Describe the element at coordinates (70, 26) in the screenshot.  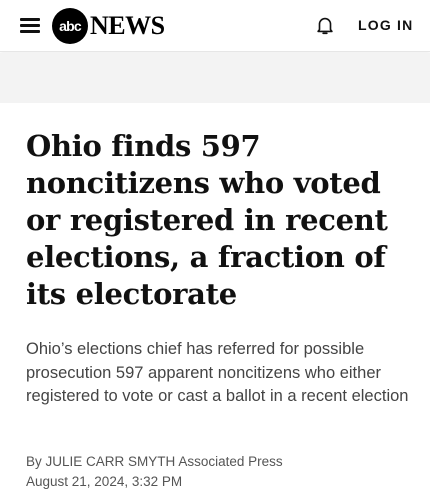
I see `logo-mark: abc` at that location.